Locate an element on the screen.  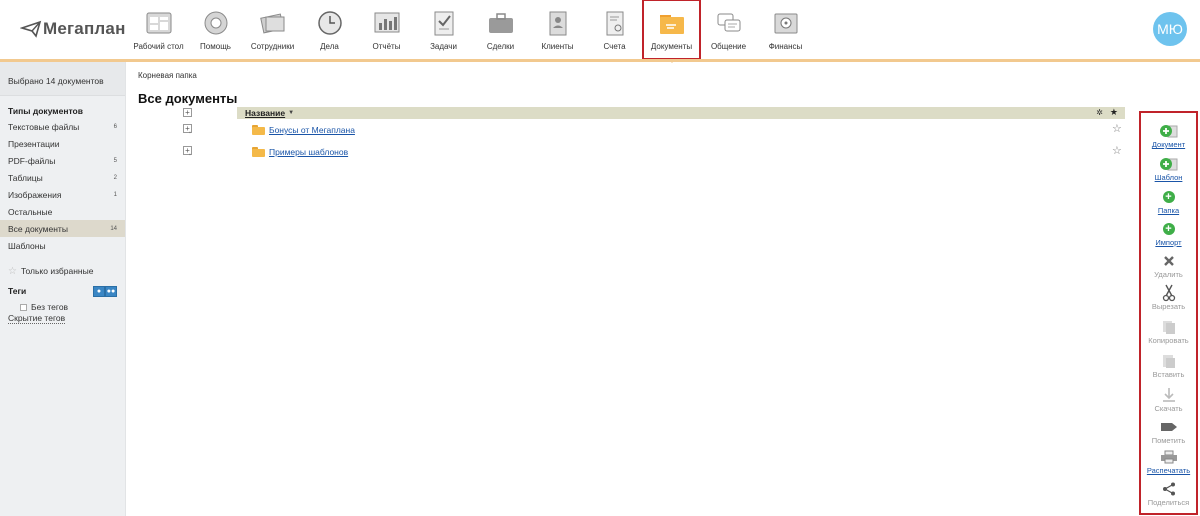
hide-tags-link: Скрытие тегов is located at coordinates (37, 318).